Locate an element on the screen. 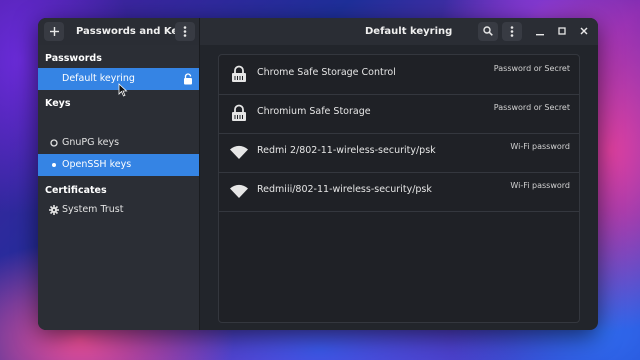 The height and width of the screenshot is (360, 640). sidebar-item-gnupg-keys: GnuPG keys is located at coordinates (118, 143).